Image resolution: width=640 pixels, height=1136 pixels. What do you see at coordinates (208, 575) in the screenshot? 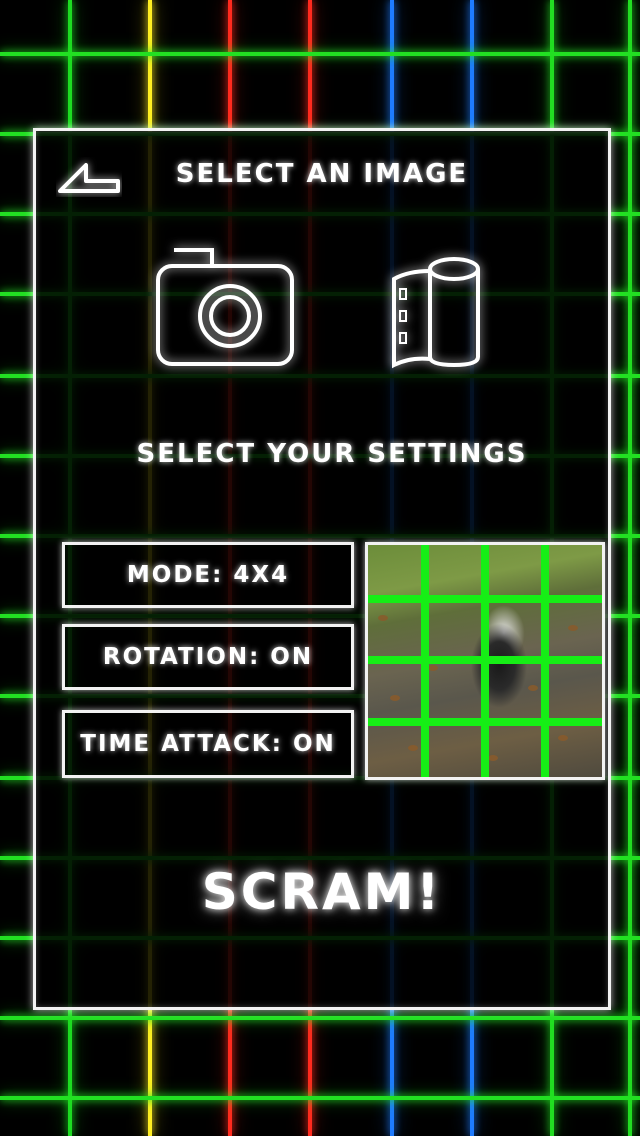
I see `mode-button: MODE: 4X4` at bounding box center [208, 575].